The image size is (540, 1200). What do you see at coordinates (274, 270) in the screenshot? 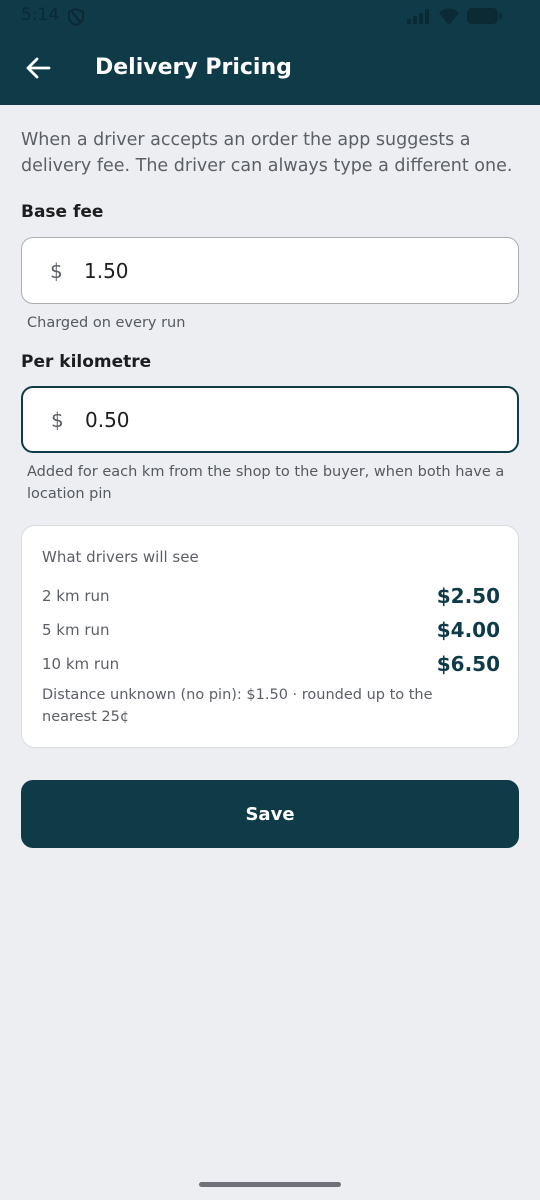
I see `base-fee-input` at bounding box center [274, 270].